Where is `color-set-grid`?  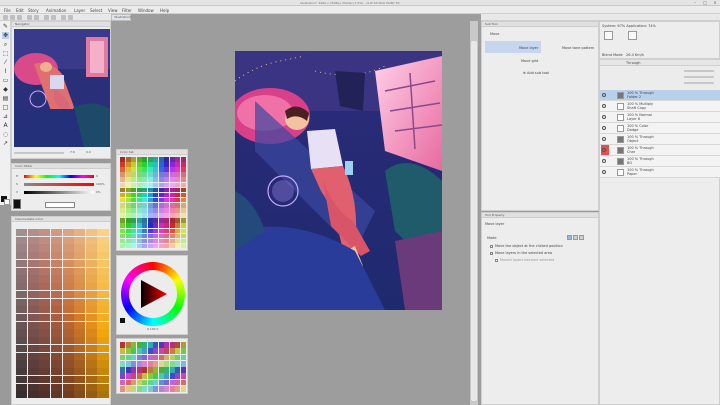
color-set-grid is located at coordinates (153, 203).